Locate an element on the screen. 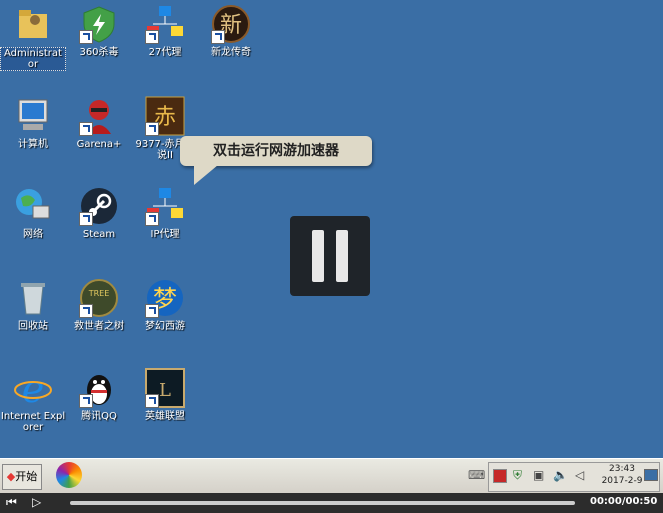 This screenshot has width=663, height=513. icon-label: 计算机 is located at coordinates (33, 144).